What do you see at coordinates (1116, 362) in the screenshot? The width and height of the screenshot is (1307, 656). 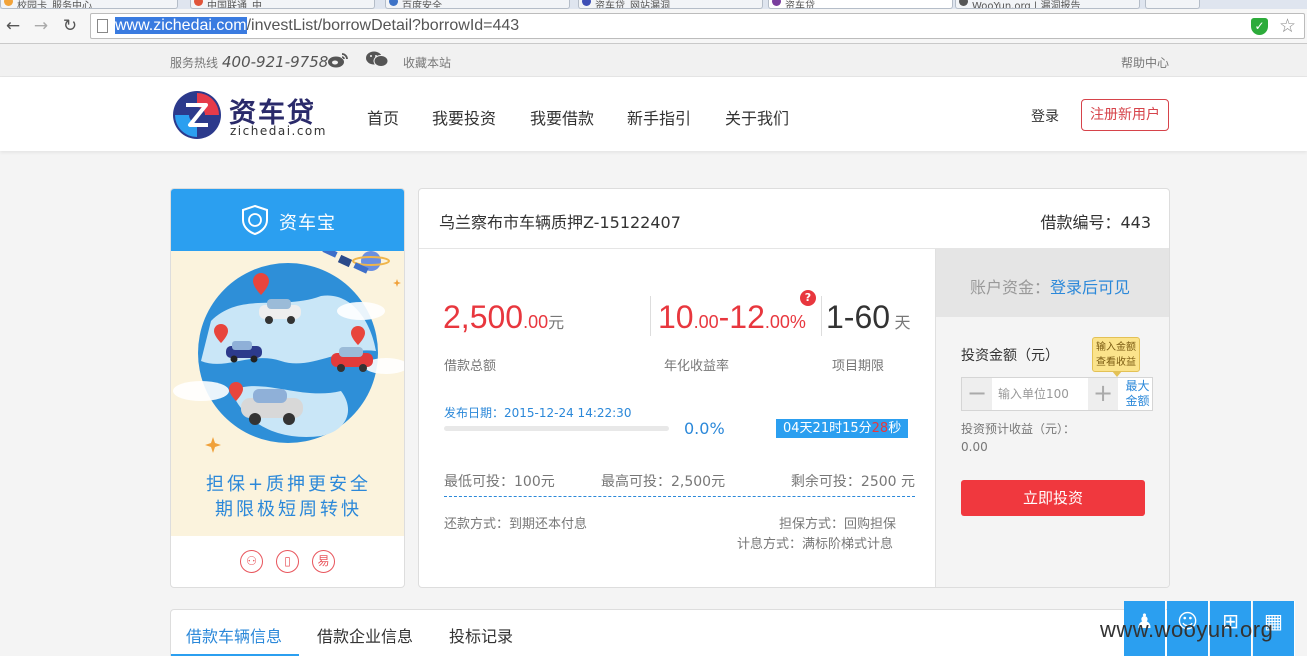 I see `tooltip-line: 查看收益` at bounding box center [1116, 362].